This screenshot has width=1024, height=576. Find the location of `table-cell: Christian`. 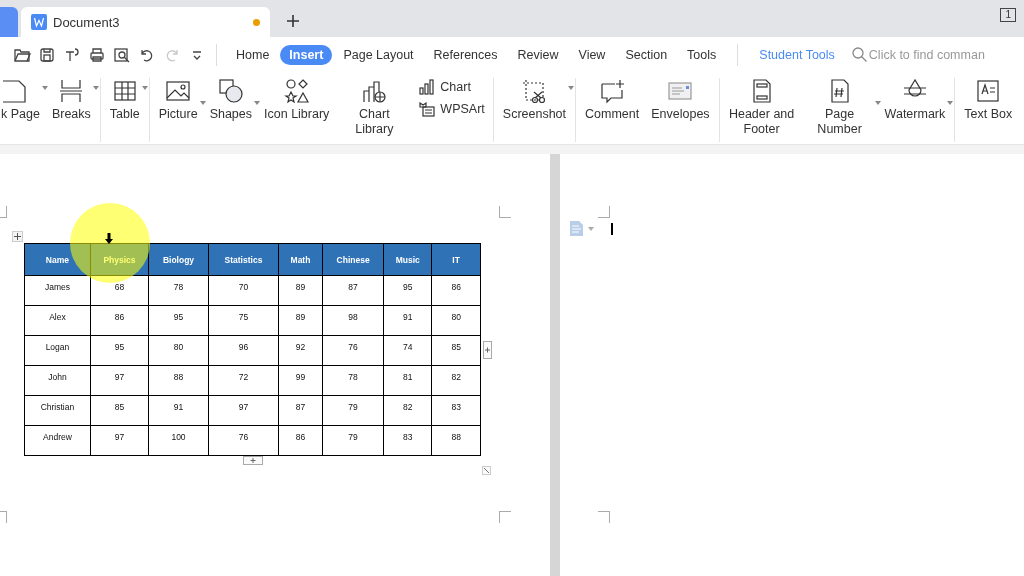

table-cell: Christian is located at coordinates (57, 410).